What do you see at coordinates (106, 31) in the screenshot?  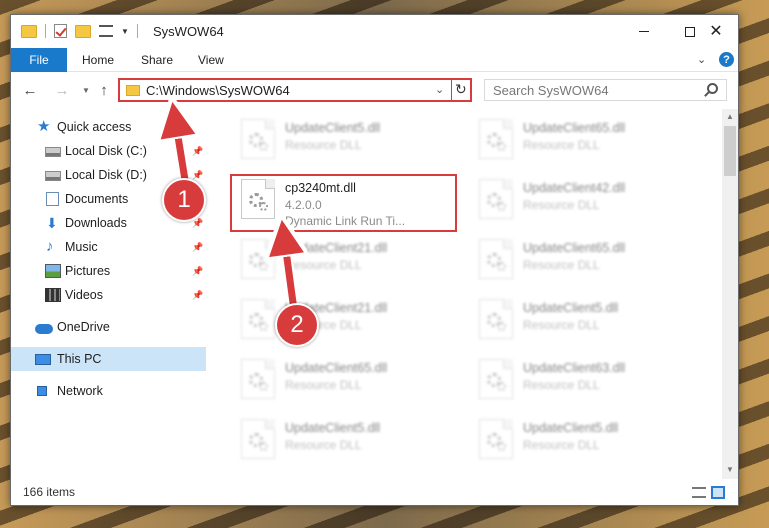 I see `customize-toolbar-icon` at bounding box center [106, 31].